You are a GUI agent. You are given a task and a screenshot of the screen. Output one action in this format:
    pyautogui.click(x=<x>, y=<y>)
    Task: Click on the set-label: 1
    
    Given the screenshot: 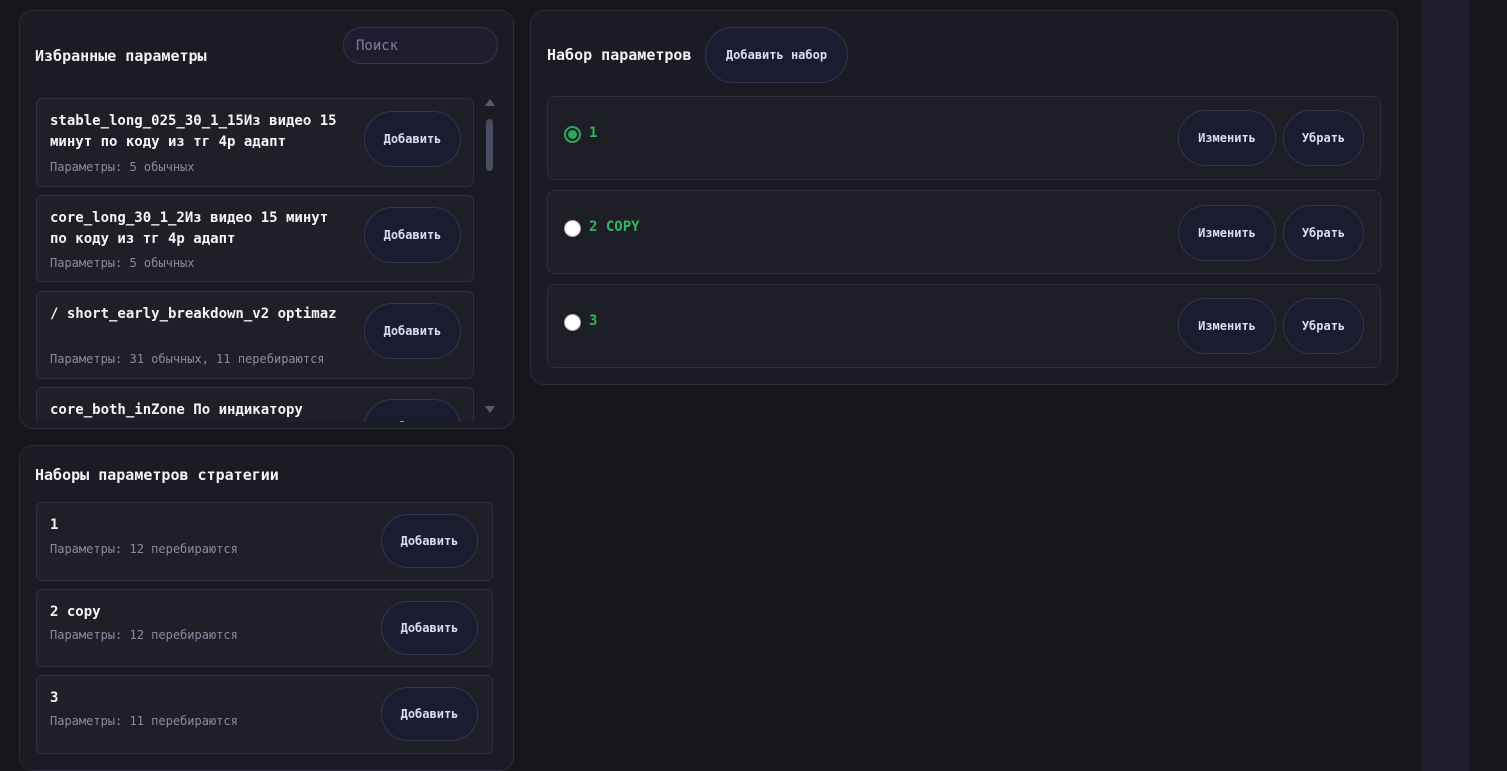 What is the action you would take?
    pyautogui.click(x=593, y=133)
    